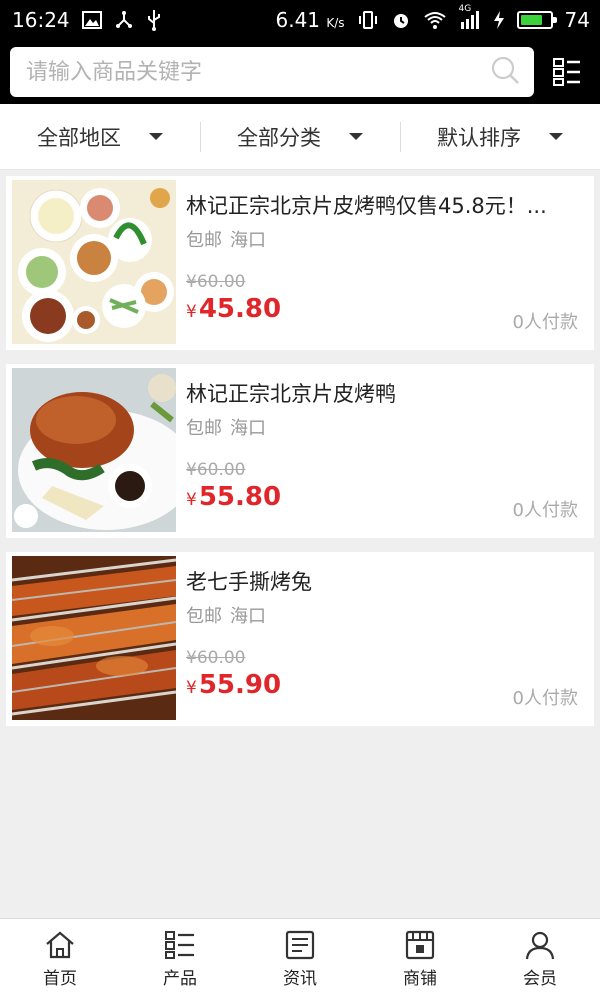 The width and height of the screenshot is (600, 1000). What do you see at coordinates (60, 979) in the screenshot?
I see `nav-home-label: 首页` at bounding box center [60, 979].